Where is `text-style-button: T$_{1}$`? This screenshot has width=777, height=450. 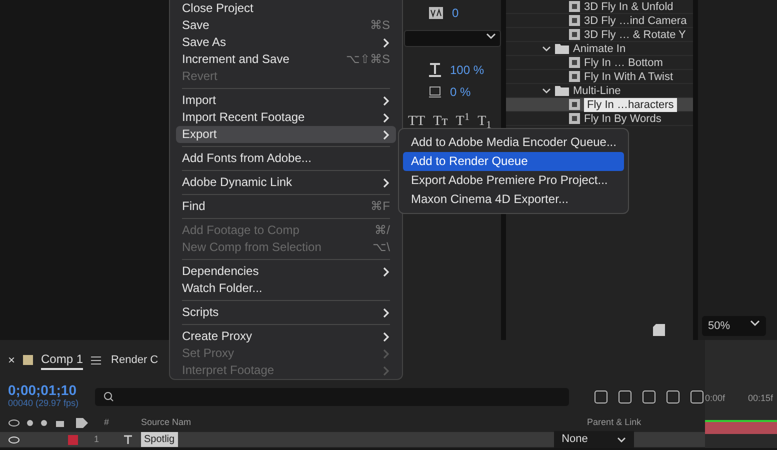
text-style-button: T$_{1}$ is located at coordinates (485, 121).